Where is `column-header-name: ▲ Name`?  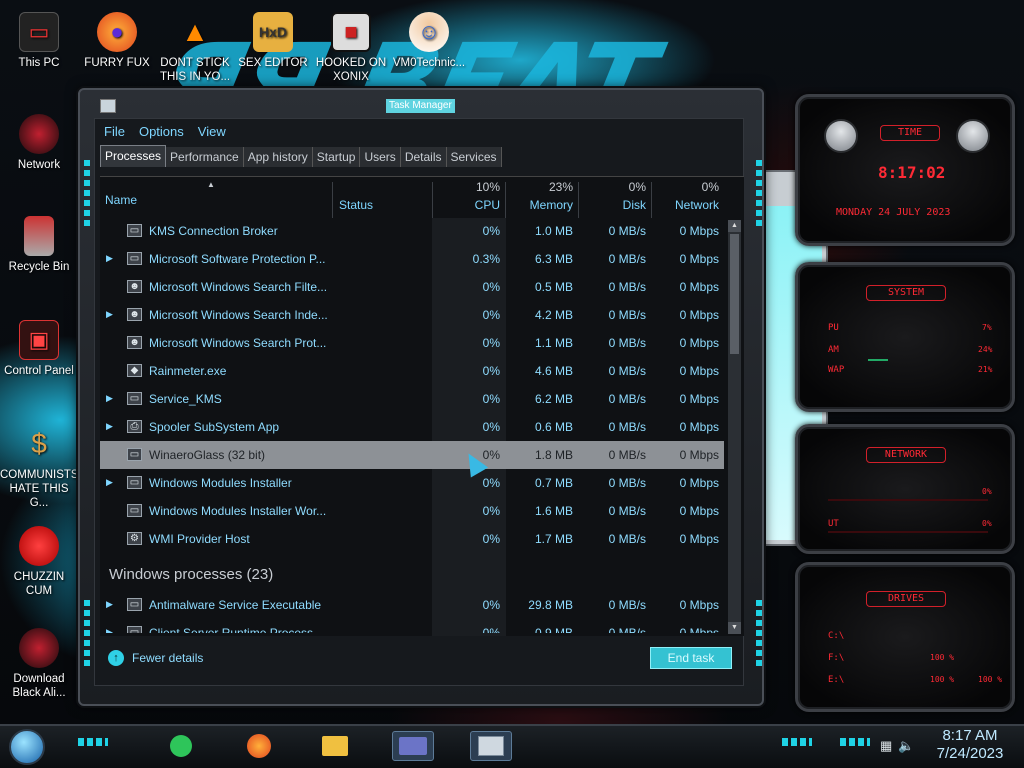 column-header-name: ▲ Name is located at coordinates (217, 199).